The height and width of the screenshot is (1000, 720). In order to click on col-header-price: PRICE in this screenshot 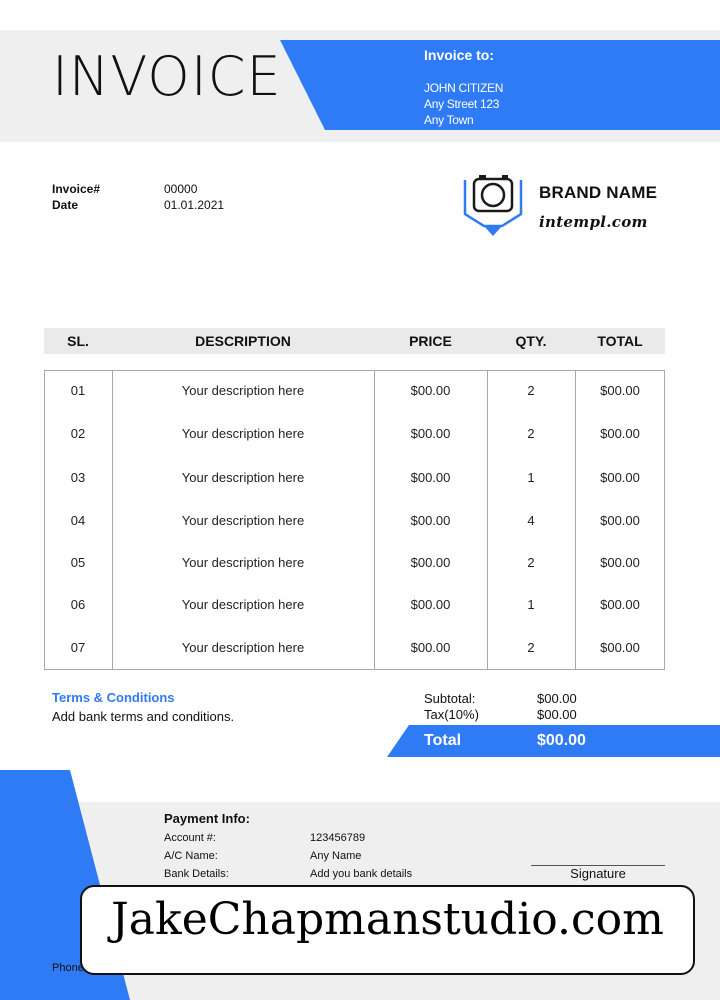, I will do `click(430, 341)`.